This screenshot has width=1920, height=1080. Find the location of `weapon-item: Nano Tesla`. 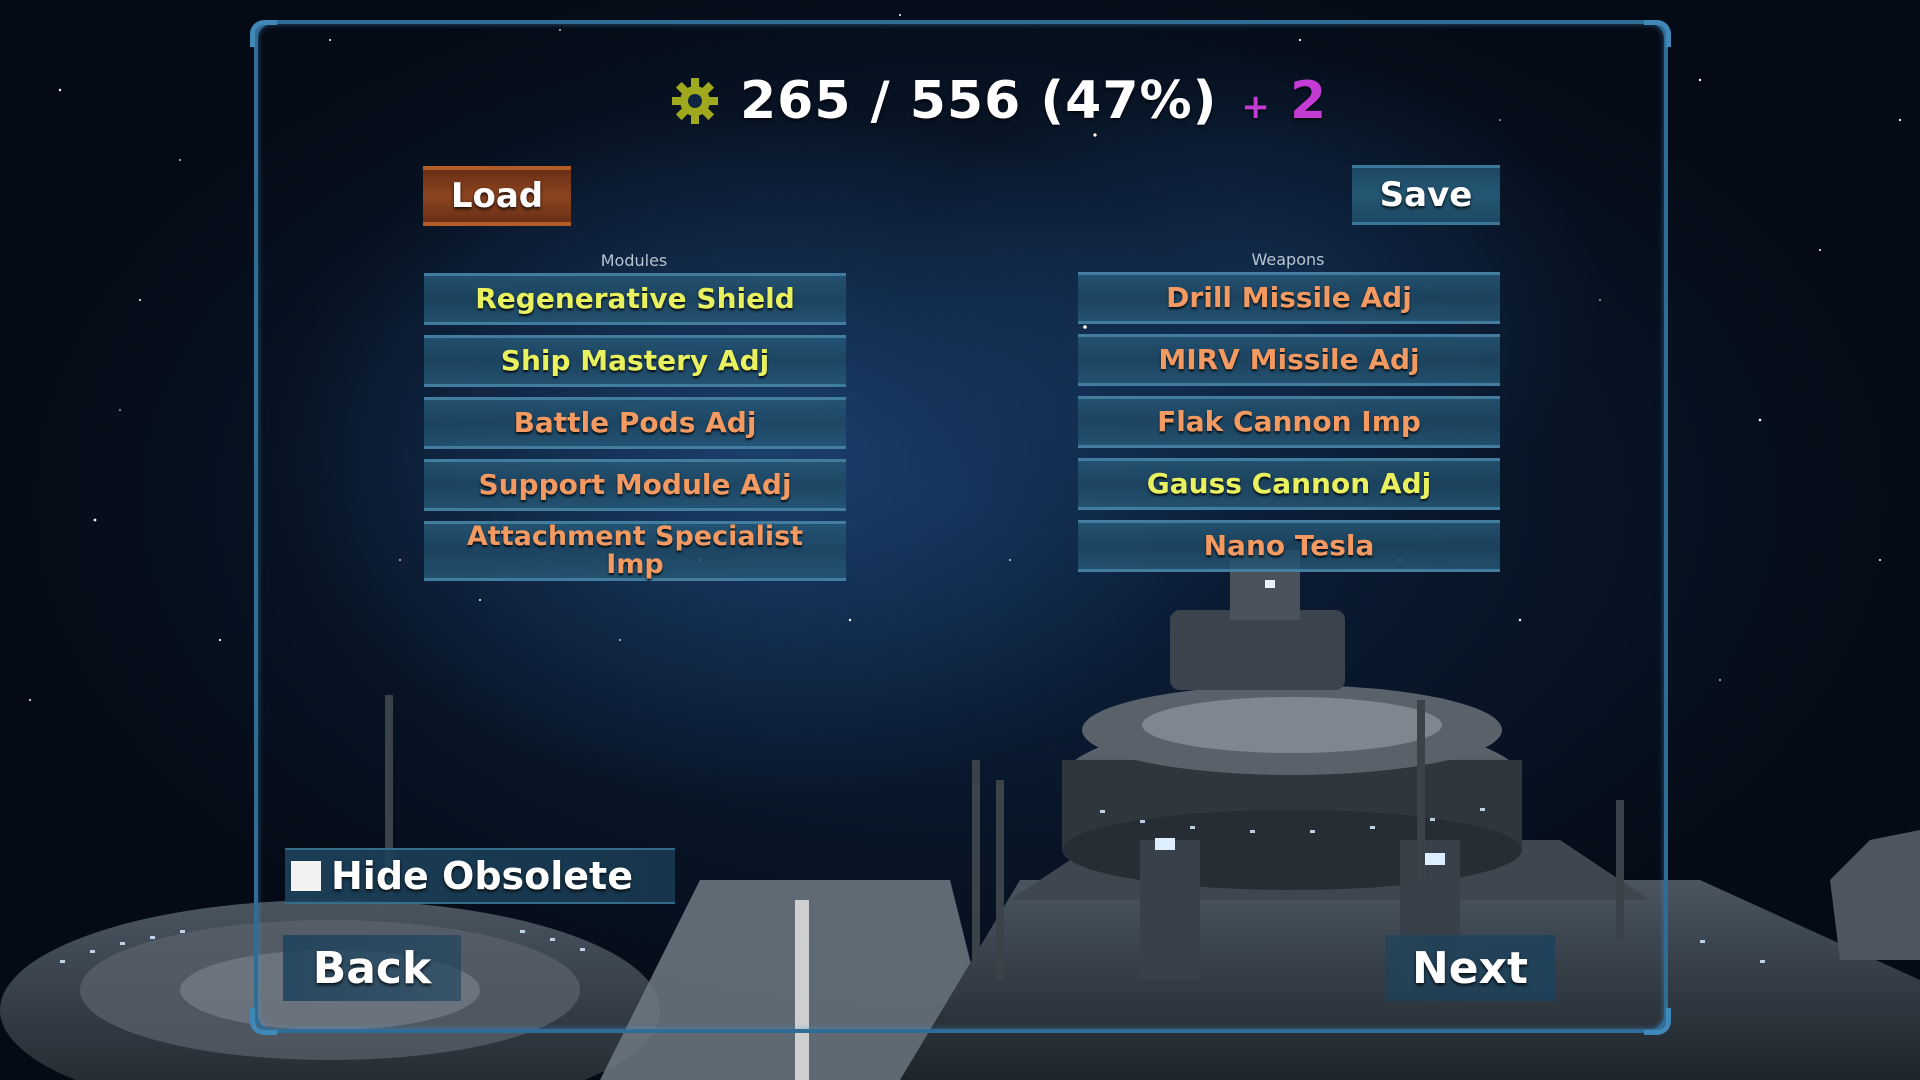

weapon-item: Nano Tesla is located at coordinates (1289, 546).